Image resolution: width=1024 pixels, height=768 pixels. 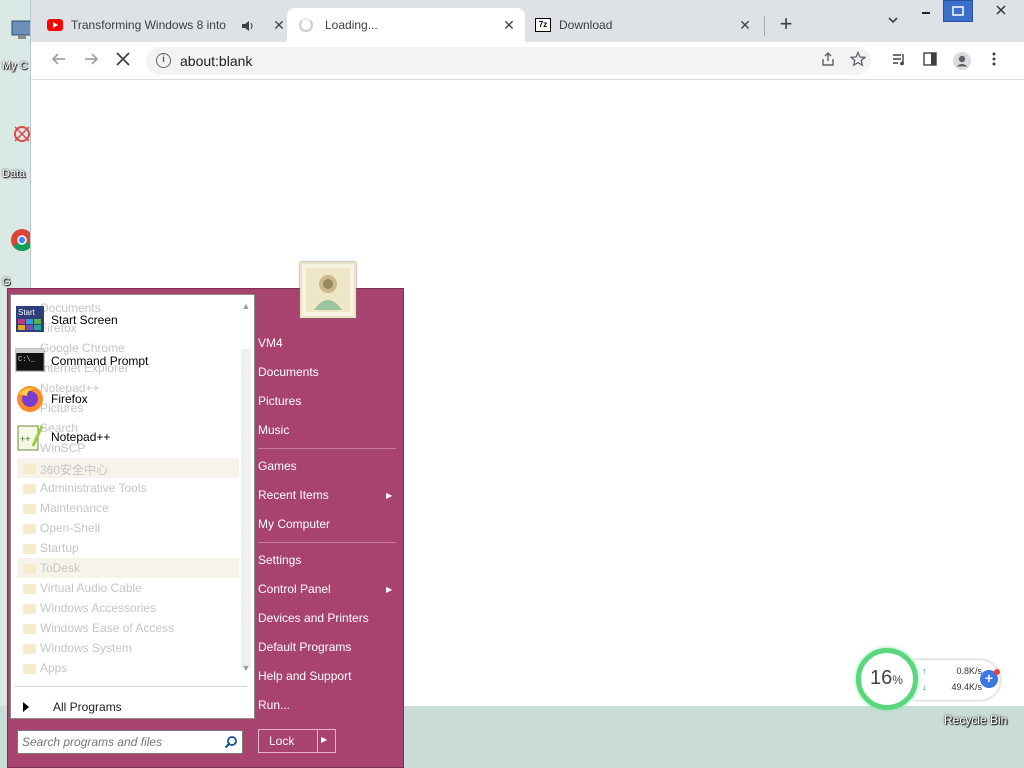 I want to click on back-button, so click(x=59, y=62).